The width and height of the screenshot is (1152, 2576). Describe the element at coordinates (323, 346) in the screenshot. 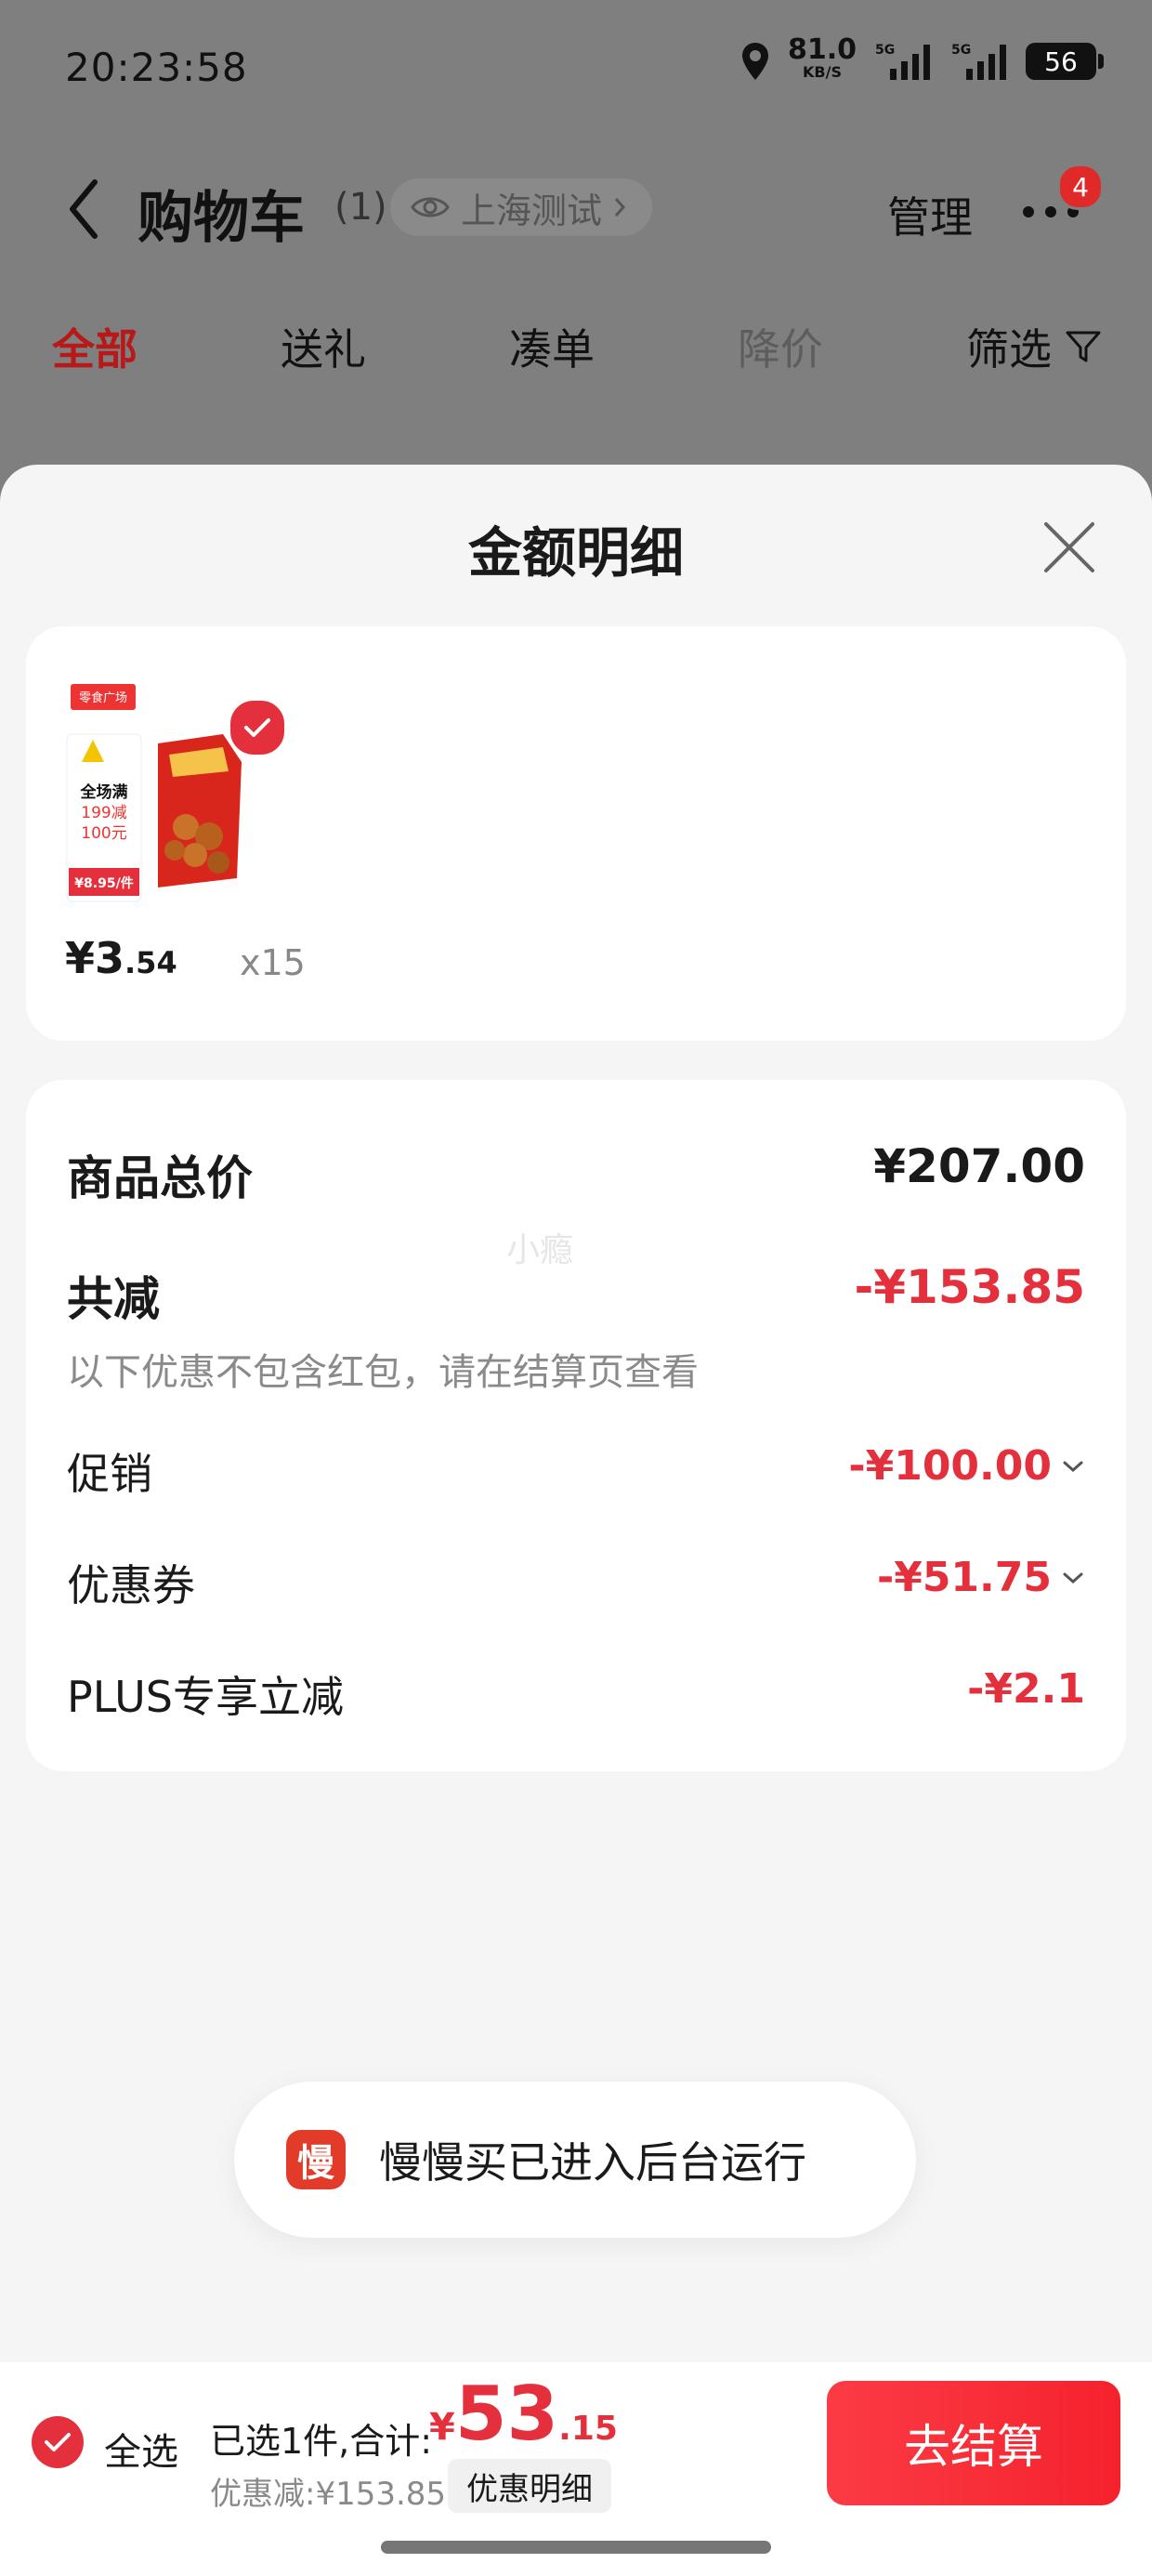

I see `tab-gift: 送礼` at that location.